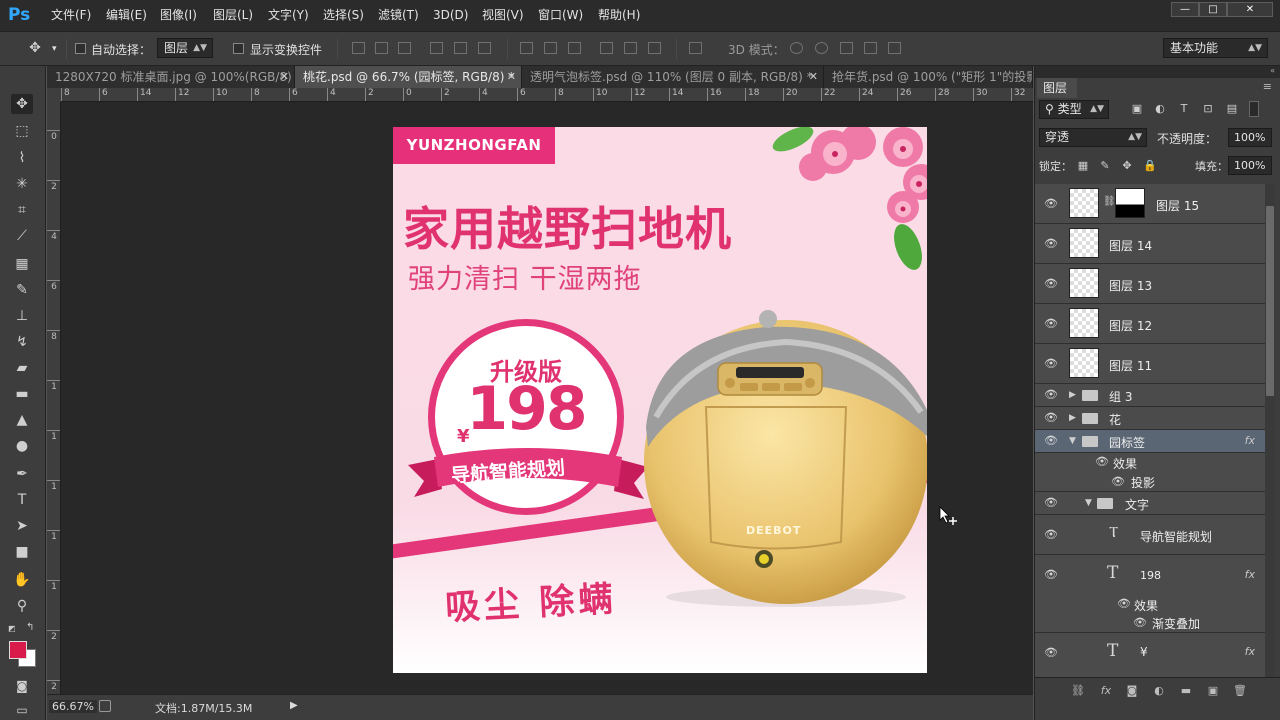  What do you see at coordinates (1106, 691) in the screenshot?
I see `add-layer-style-icon: fx` at bounding box center [1106, 691].